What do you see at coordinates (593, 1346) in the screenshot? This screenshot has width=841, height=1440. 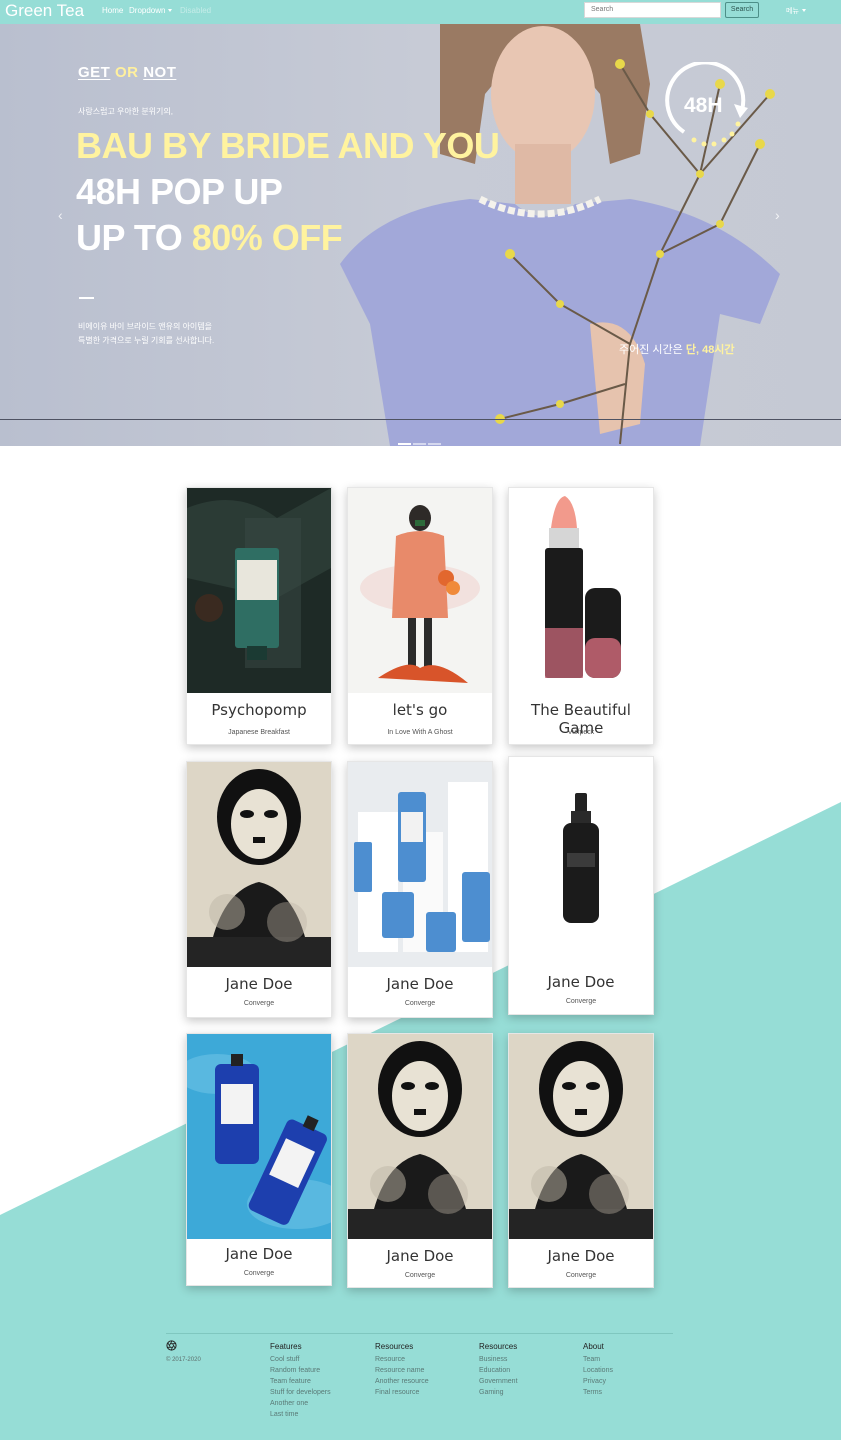 I see `footer-heading: About` at bounding box center [593, 1346].